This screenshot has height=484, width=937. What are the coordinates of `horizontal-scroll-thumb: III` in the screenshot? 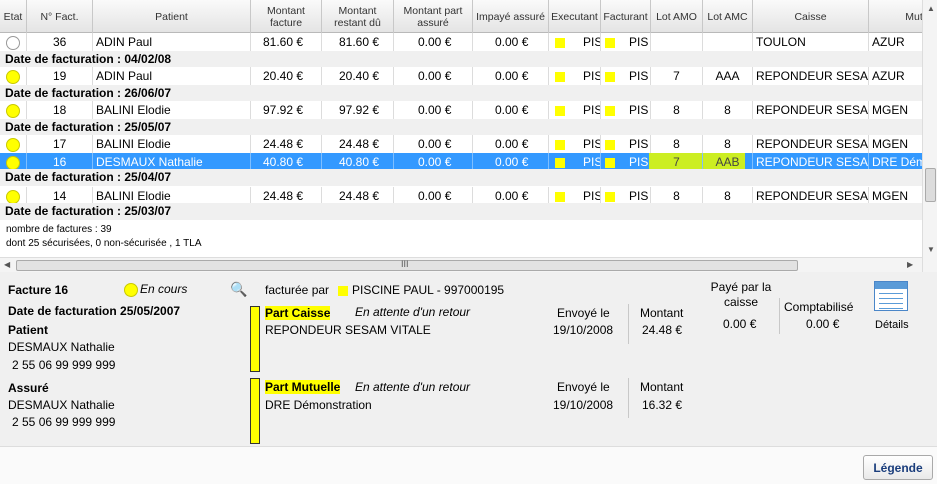 It's located at (407, 265).